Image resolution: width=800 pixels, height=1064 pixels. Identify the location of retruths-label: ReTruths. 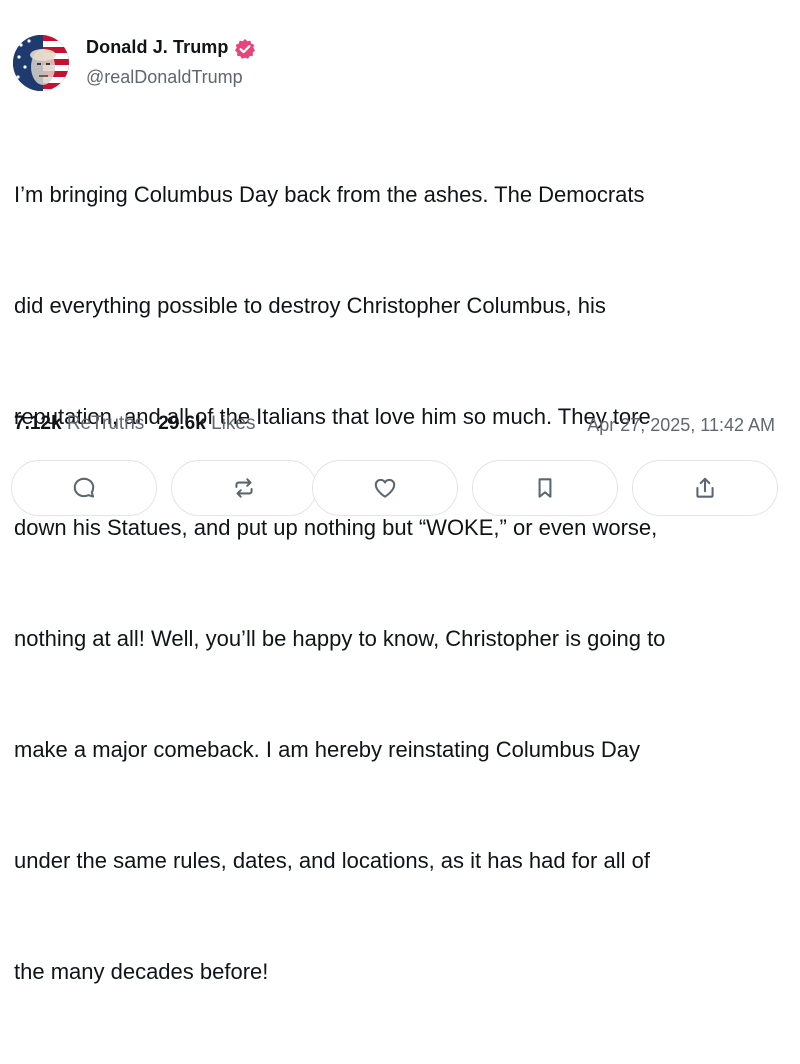
(105, 423).